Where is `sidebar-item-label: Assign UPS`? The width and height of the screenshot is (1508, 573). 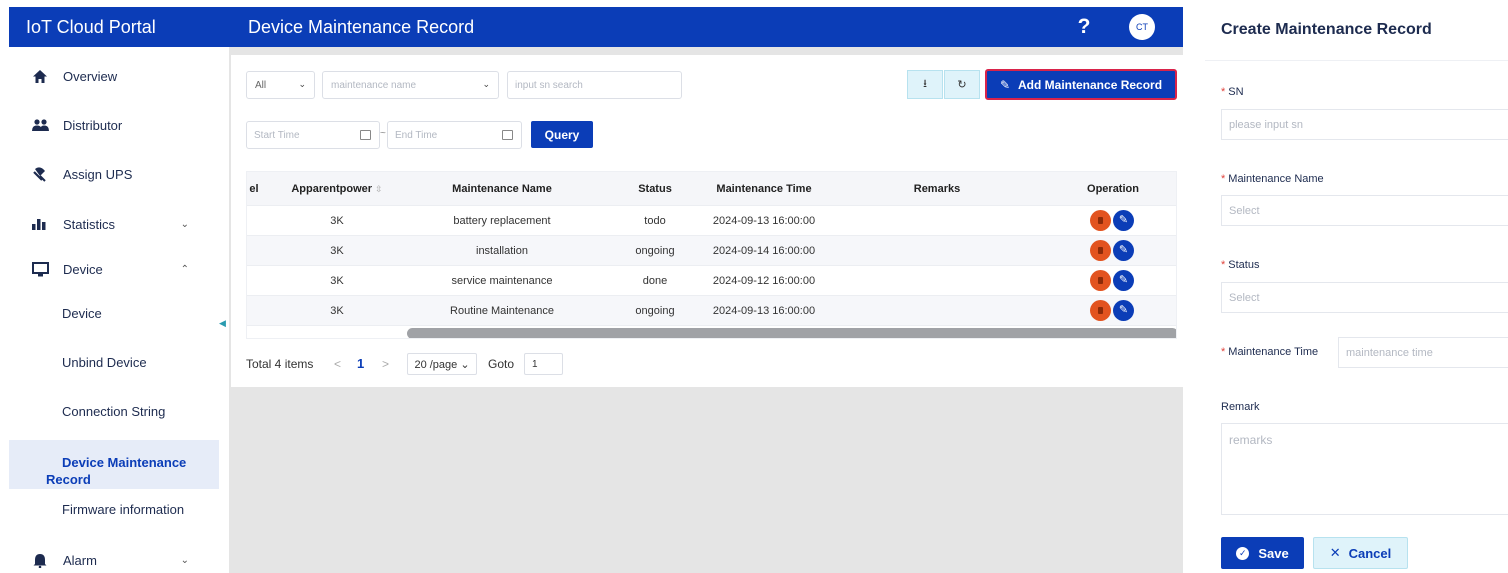
sidebar-item-label: Assign UPS is located at coordinates (98, 174).